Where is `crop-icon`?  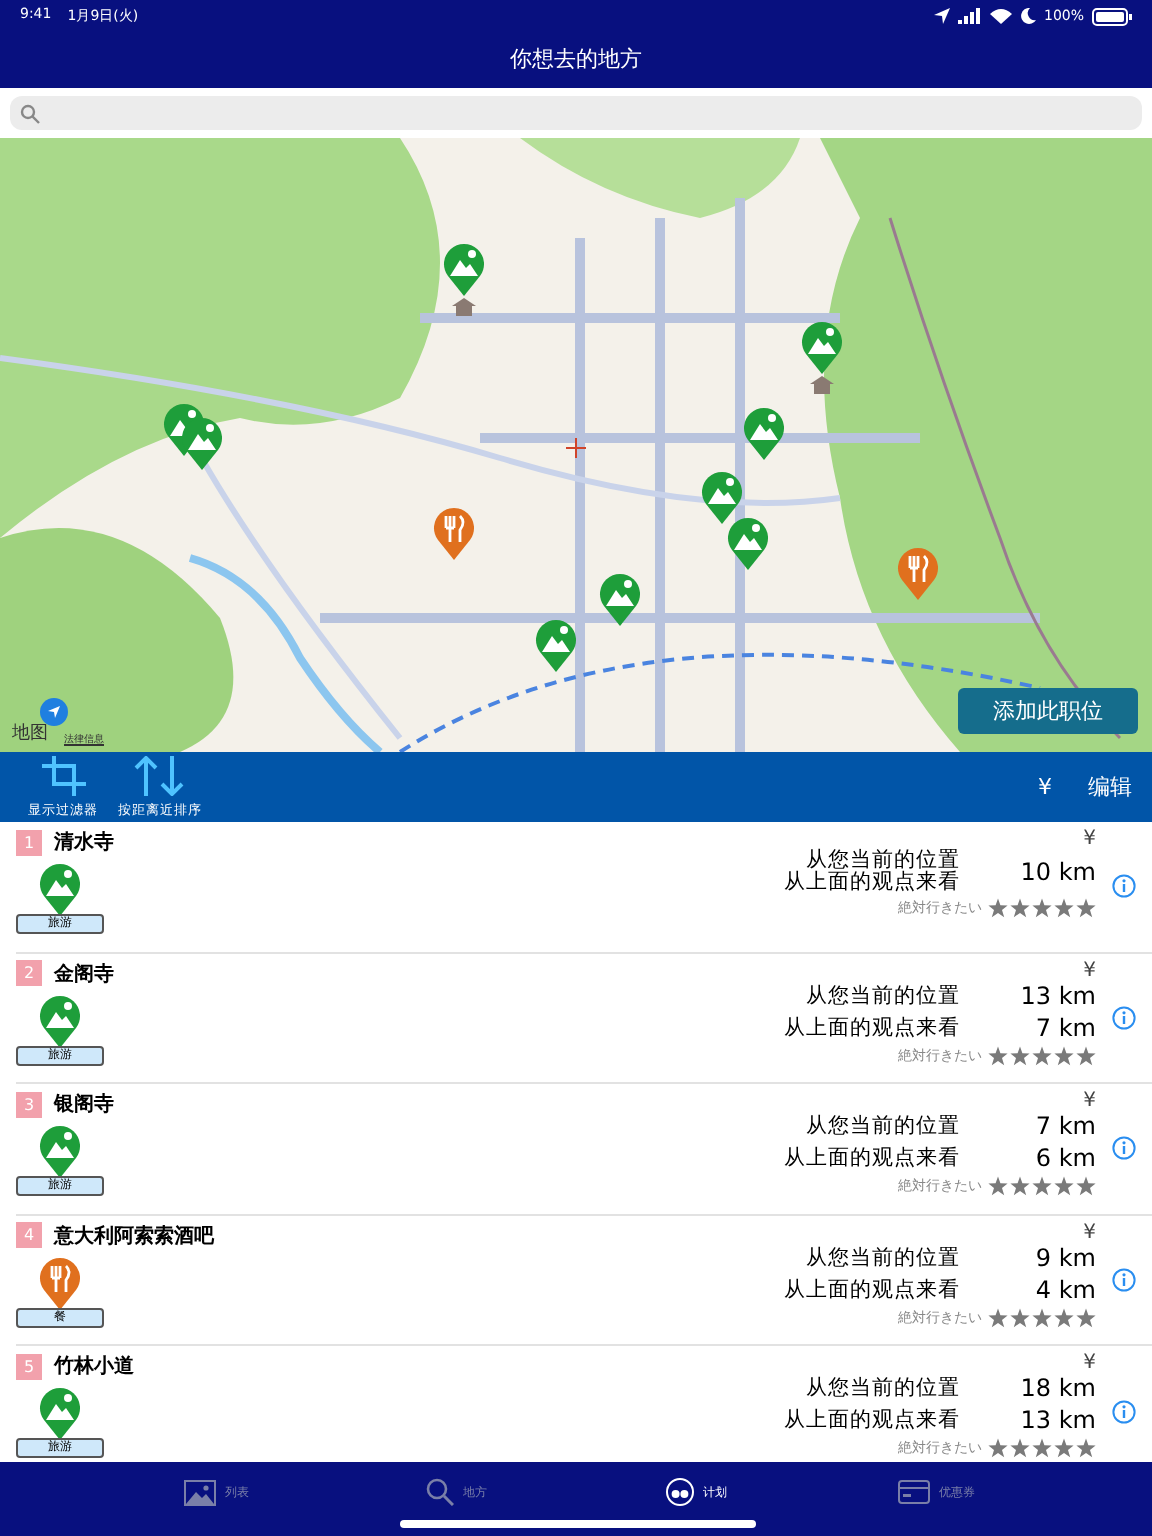 crop-icon is located at coordinates (63, 775).